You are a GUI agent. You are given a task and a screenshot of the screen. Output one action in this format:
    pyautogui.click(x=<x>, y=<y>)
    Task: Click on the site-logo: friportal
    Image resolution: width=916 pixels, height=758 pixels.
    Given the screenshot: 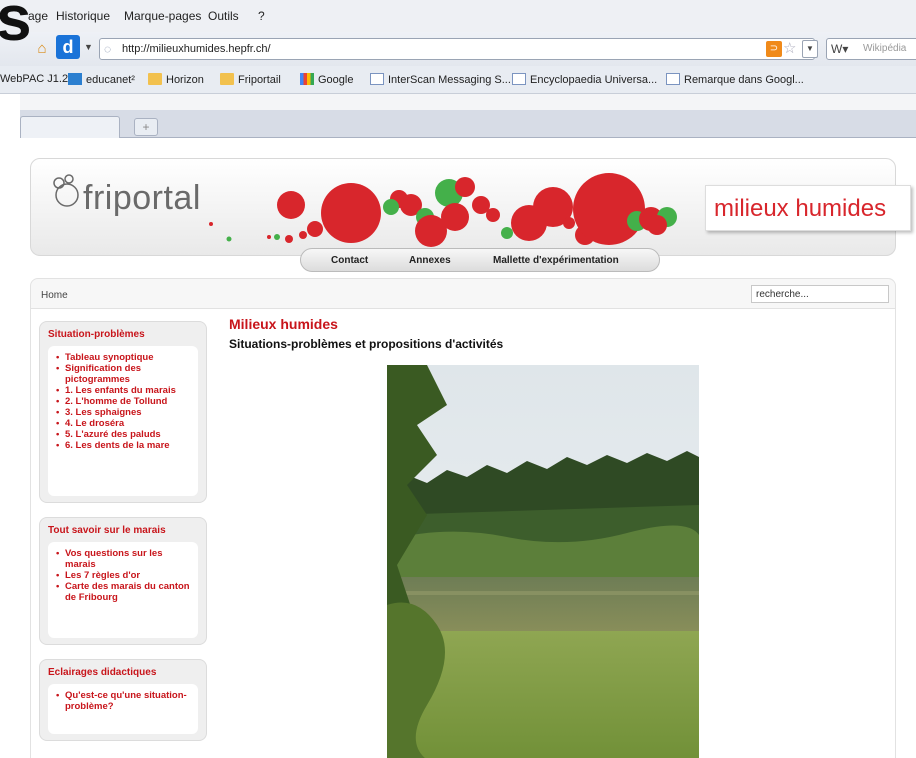 What is the action you would take?
    pyautogui.click(x=142, y=198)
    